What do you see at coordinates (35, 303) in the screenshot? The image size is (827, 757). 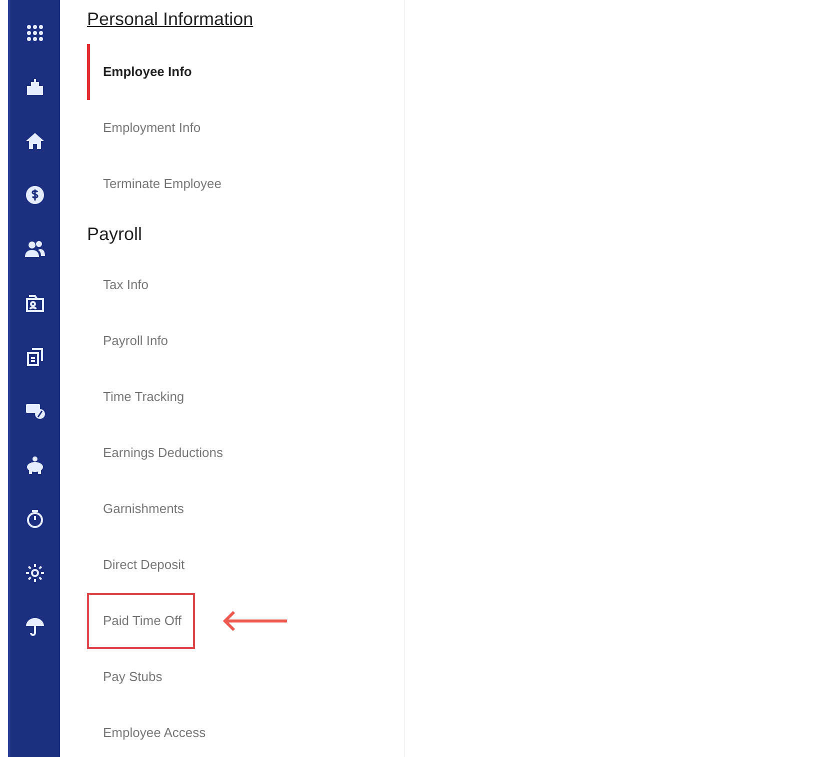 I see `folder-icon` at bounding box center [35, 303].